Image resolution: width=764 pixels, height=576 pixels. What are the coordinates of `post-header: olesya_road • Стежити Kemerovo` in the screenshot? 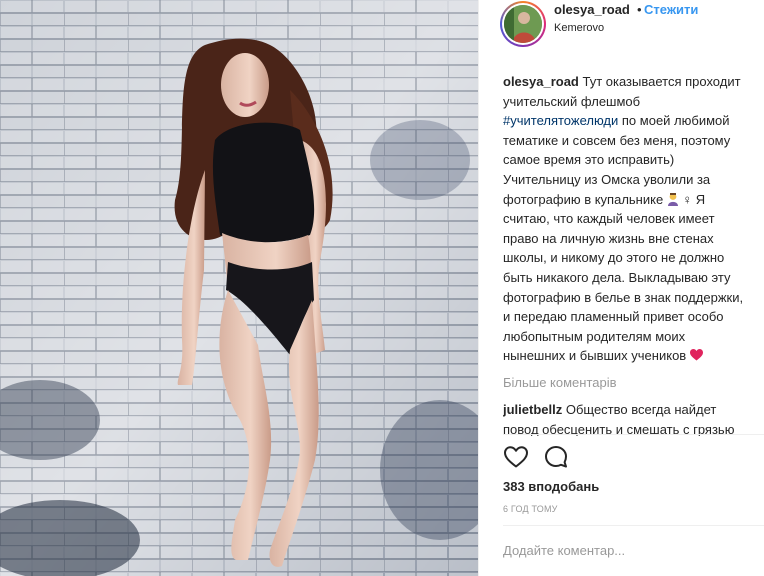 It's located at (621, 24).